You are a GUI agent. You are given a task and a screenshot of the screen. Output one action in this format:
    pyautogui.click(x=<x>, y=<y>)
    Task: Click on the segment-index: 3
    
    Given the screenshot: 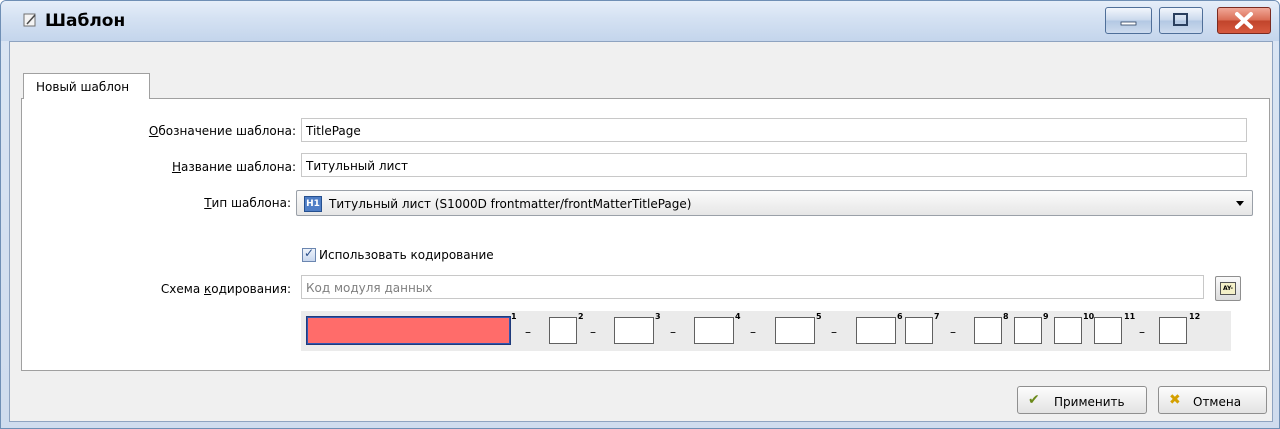 What is the action you would take?
    pyautogui.click(x=658, y=316)
    